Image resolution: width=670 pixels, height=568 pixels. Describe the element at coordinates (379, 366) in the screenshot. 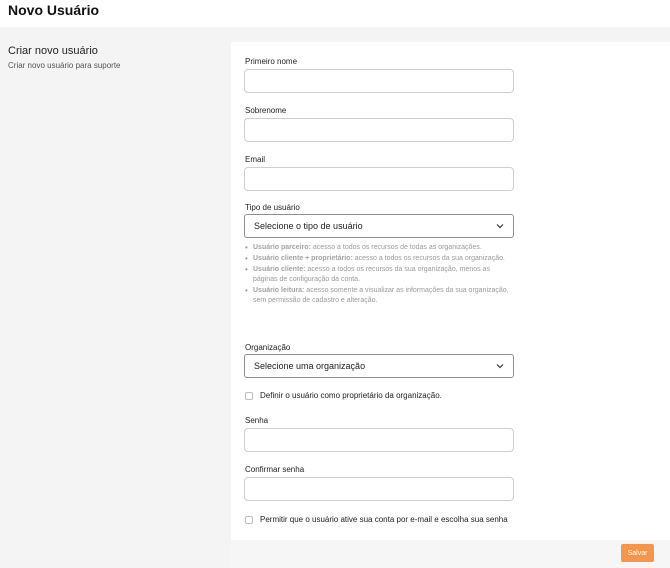

I see `organization-select: Selecione uma organização` at that location.